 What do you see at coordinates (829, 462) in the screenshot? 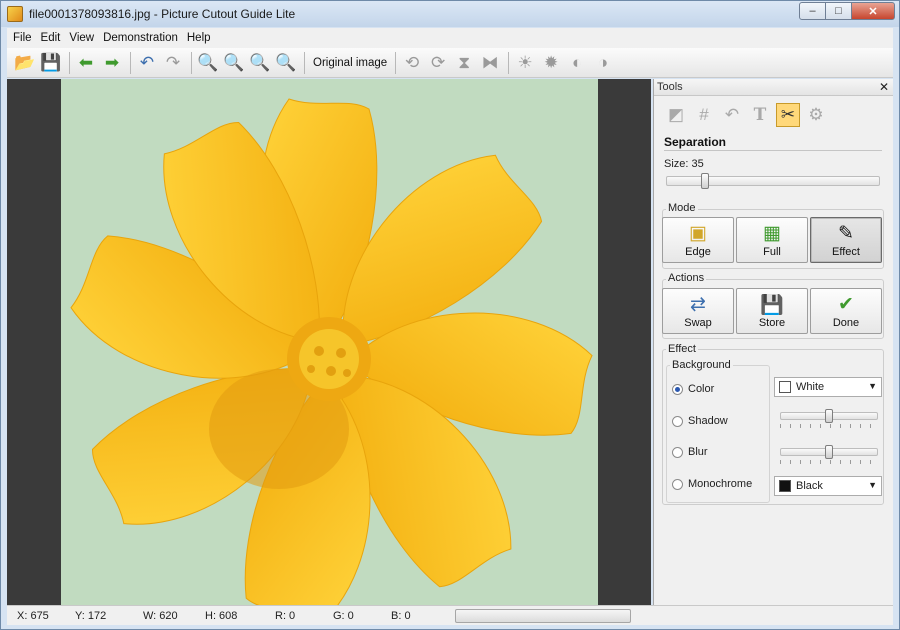
I see `blur-slider-ticks` at bounding box center [829, 462].